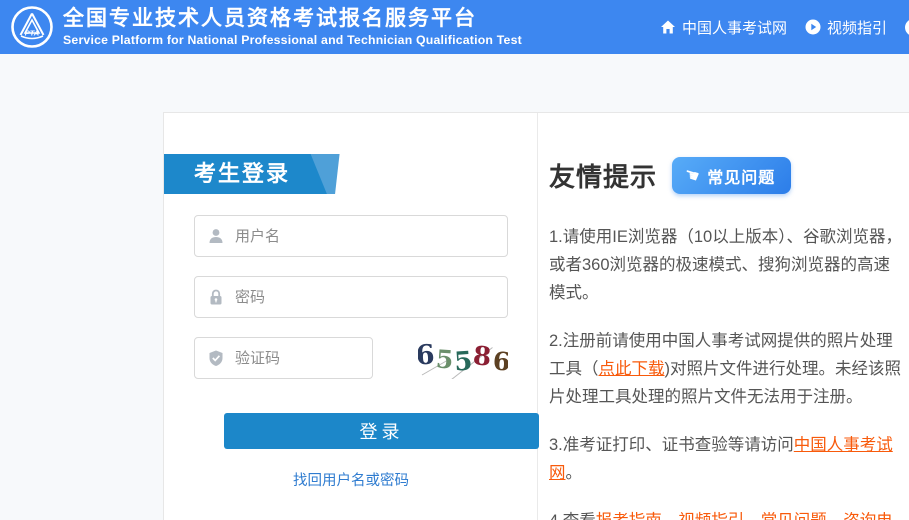  I want to click on user-icon, so click(216, 236).